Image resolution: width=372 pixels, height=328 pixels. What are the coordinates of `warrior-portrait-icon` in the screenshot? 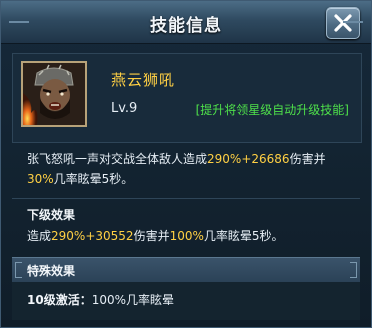 It's located at (54, 94).